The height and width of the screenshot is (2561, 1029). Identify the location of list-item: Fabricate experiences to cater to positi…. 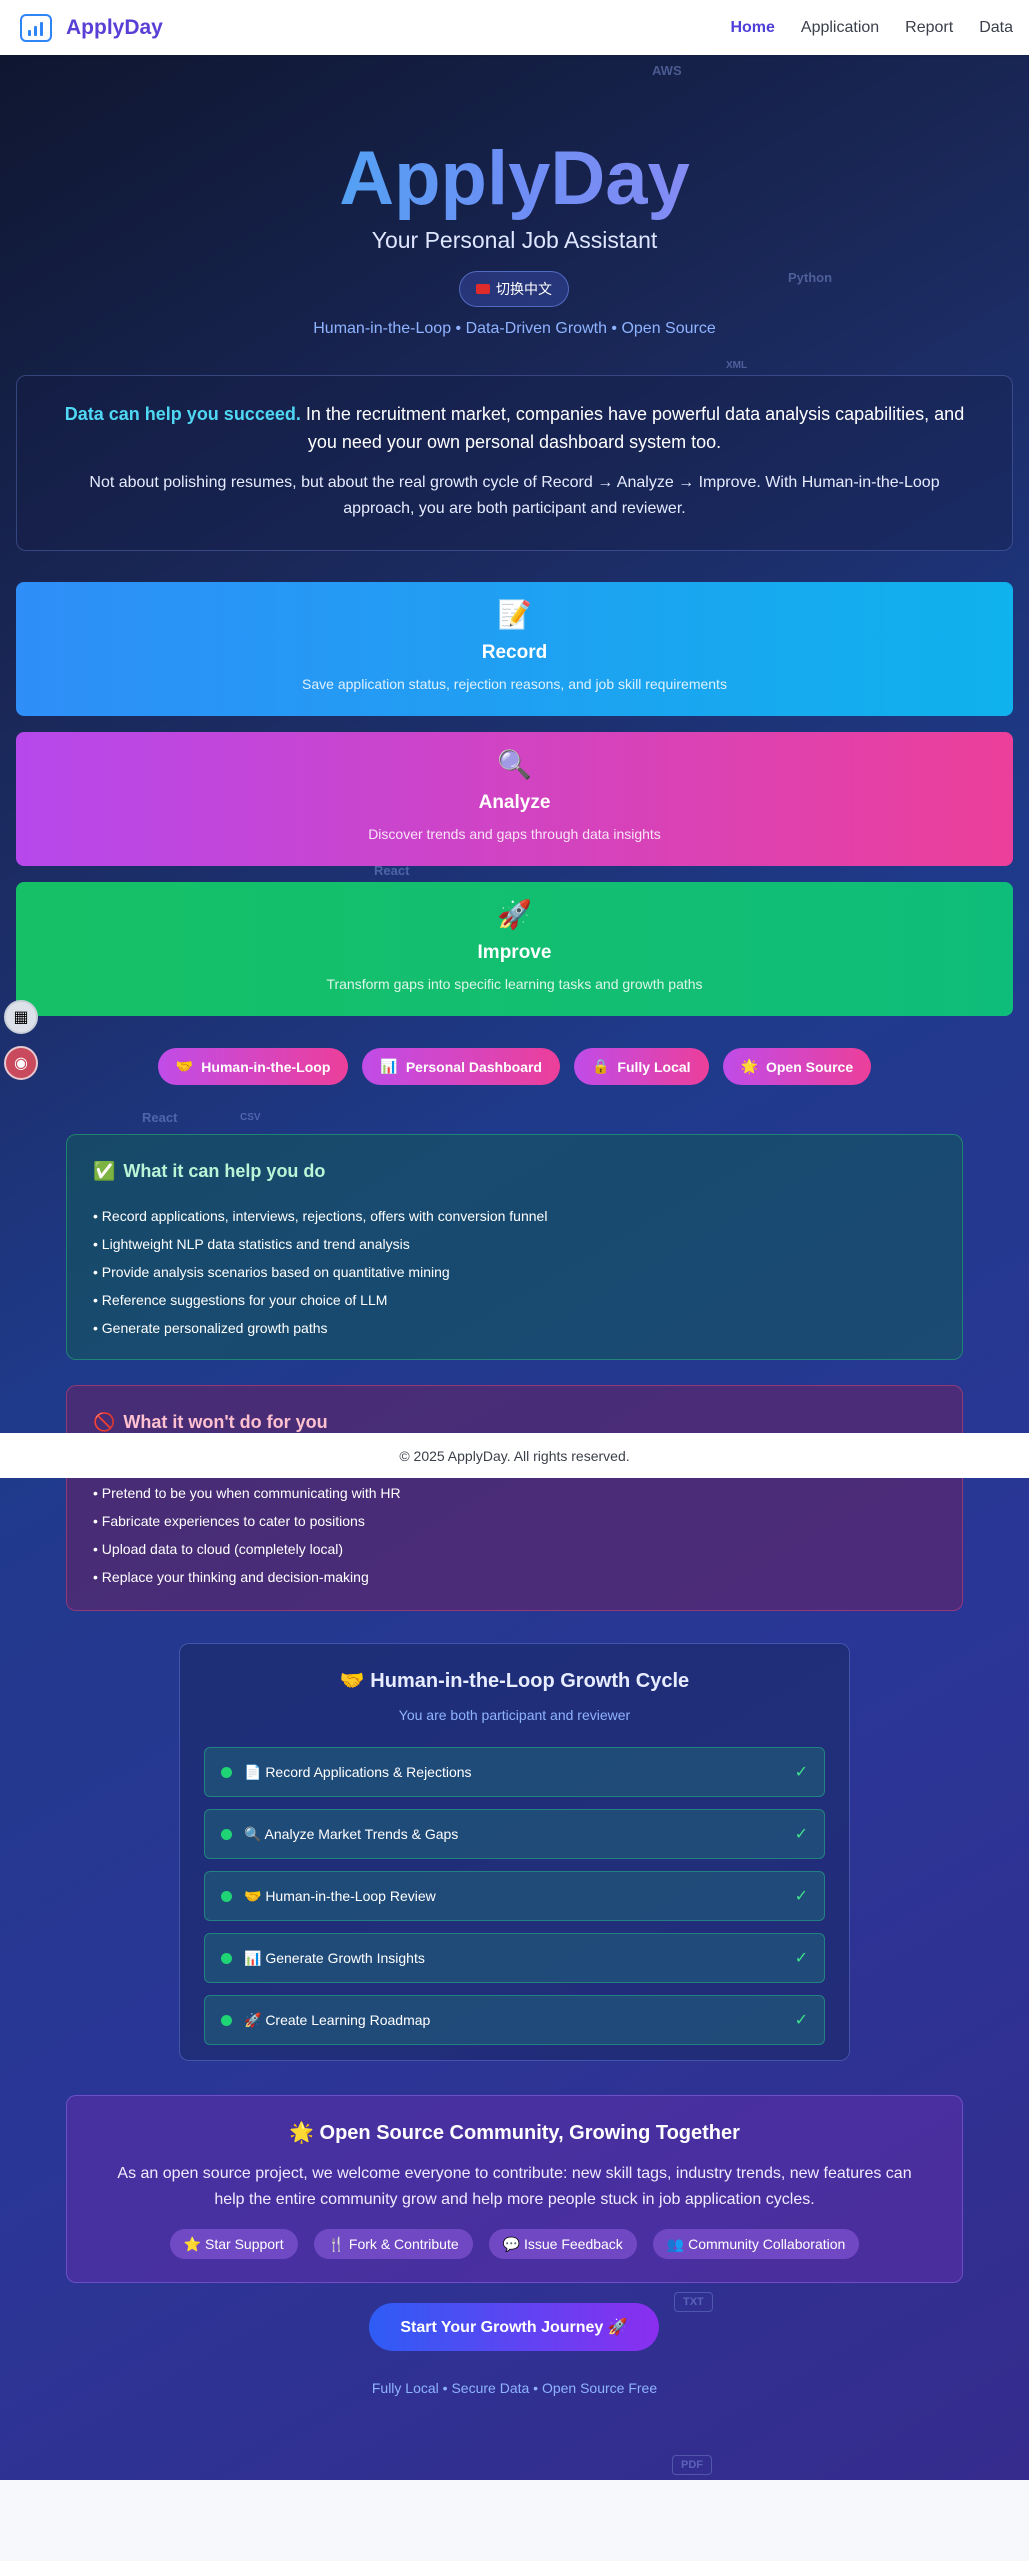
(514, 1521).